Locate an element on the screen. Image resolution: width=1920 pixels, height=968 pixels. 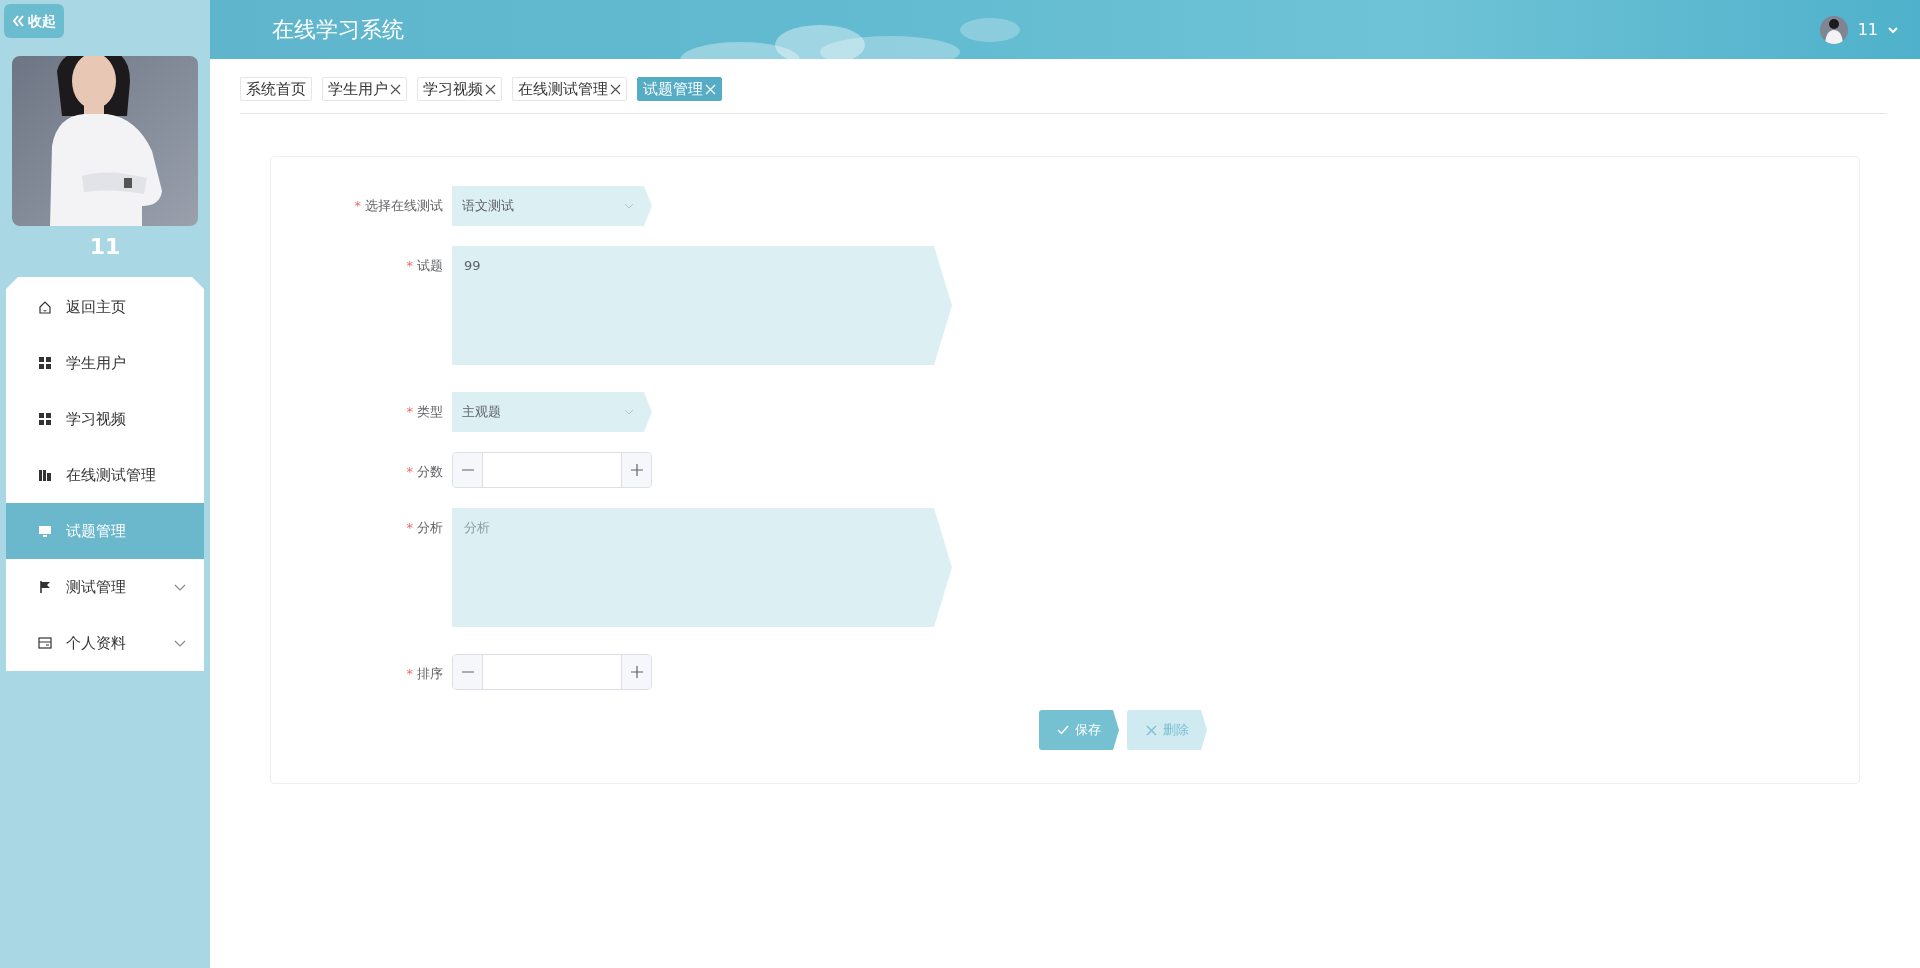
menu-item: 学习视频 is located at coordinates (105, 419).